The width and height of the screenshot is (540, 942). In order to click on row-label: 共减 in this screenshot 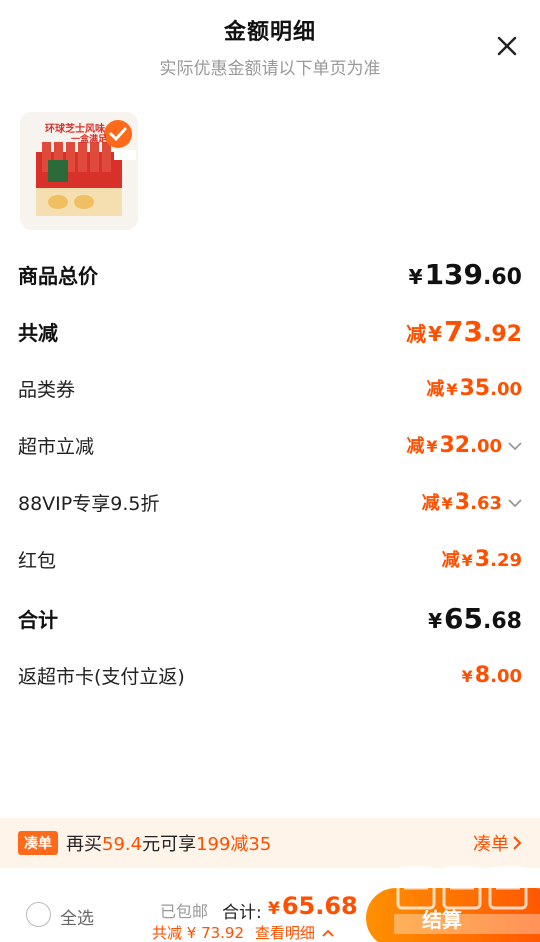, I will do `click(38, 332)`.